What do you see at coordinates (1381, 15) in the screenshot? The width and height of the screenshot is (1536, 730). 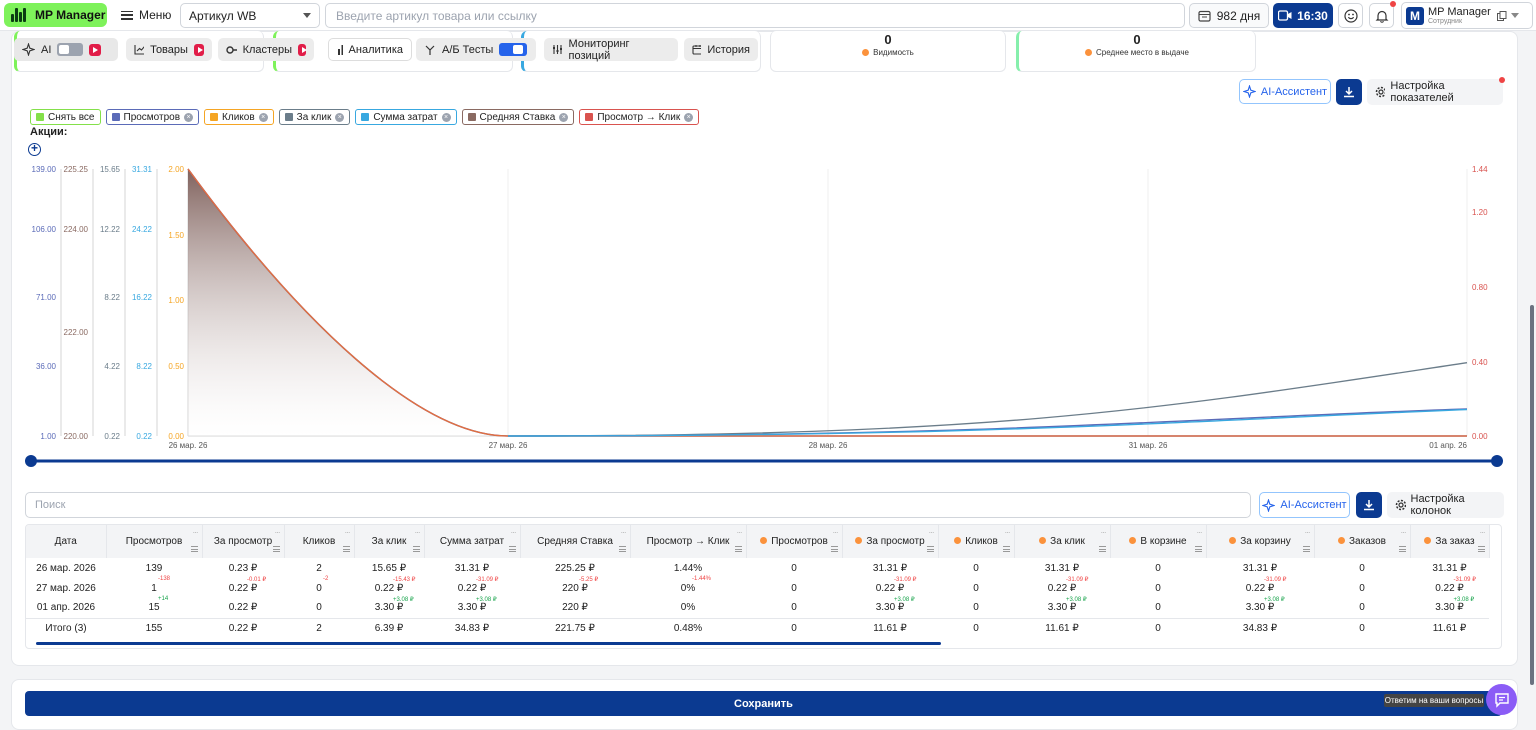 I see `notifications-button` at bounding box center [1381, 15].